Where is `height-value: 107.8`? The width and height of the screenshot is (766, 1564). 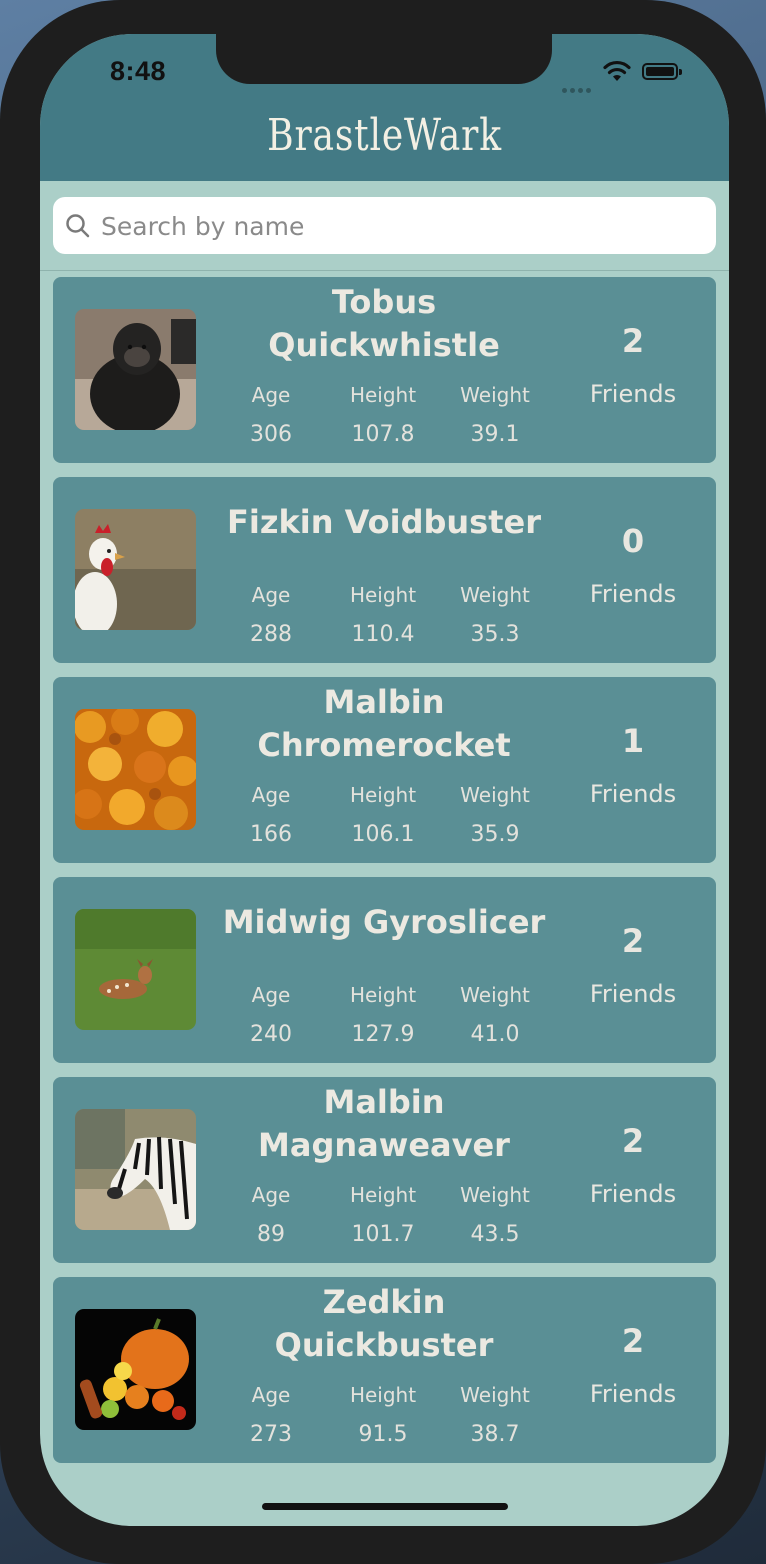 height-value: 107.8 is located at coordinates (383, 434).